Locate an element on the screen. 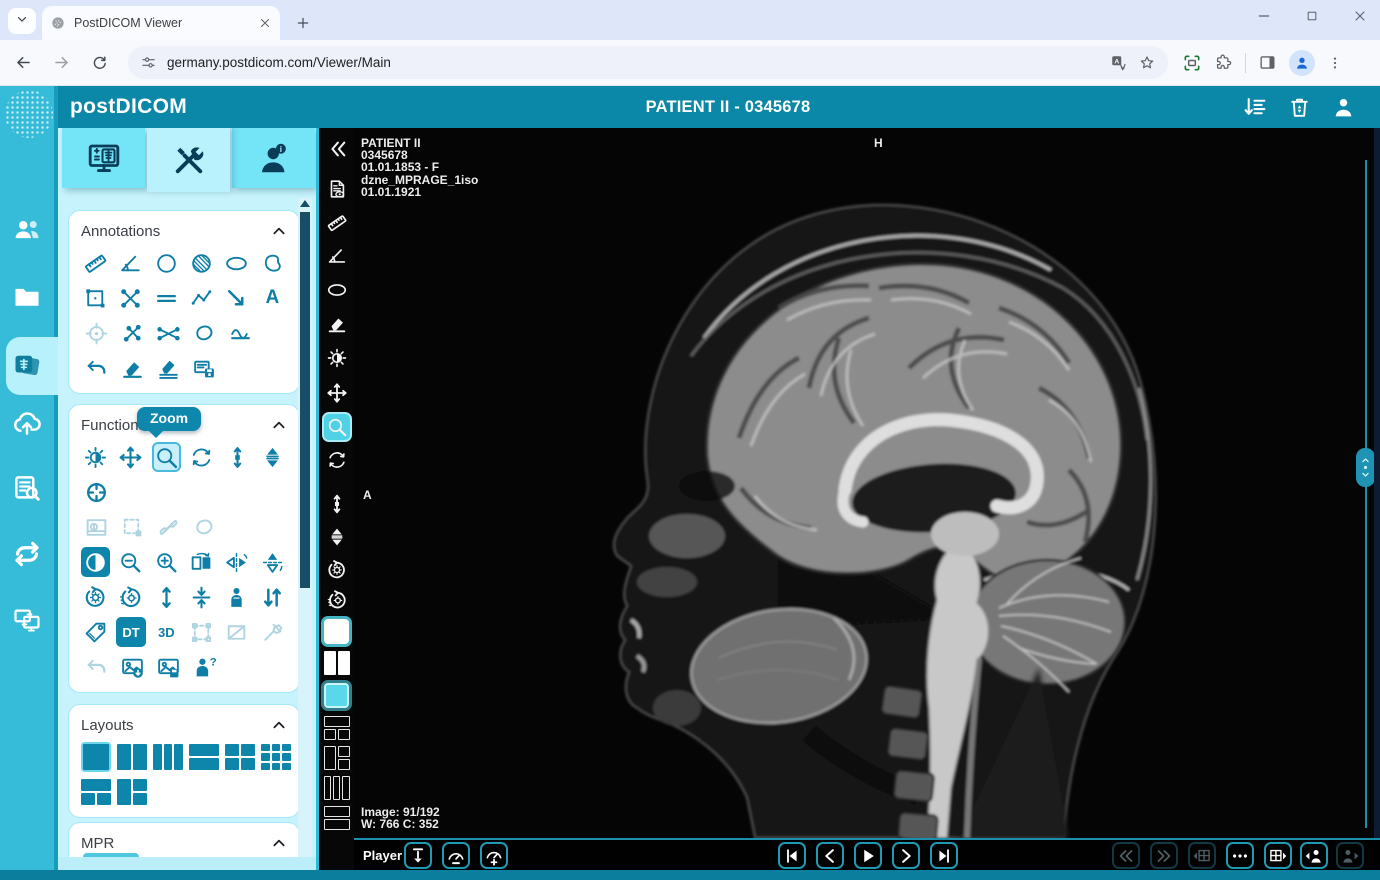 The width and height of the screenshot is (1380, 880). toolbar-layout-2x1 is located at coordinates (336, 818).